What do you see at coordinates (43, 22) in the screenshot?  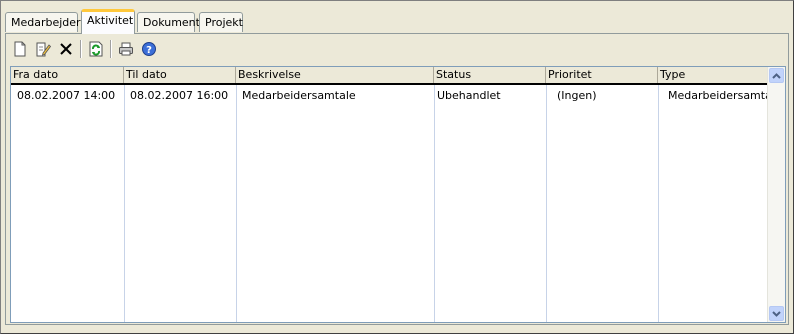 I see `tab-medarbejder: Medarbejder` at bounding box center [43, 22].